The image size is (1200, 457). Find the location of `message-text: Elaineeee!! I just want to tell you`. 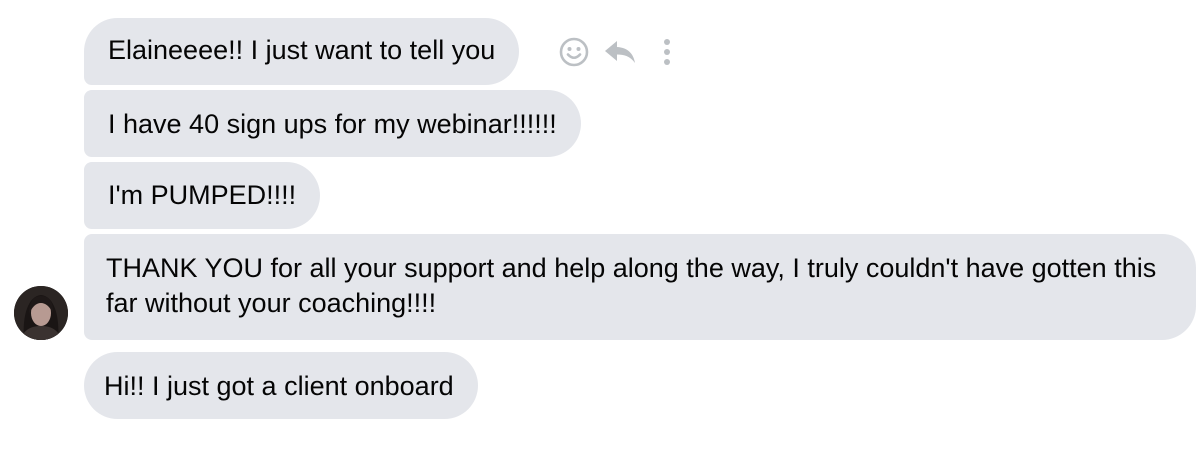

message-text: Elaineeee!! I just want to tell you is located at coordinates (302, 50).